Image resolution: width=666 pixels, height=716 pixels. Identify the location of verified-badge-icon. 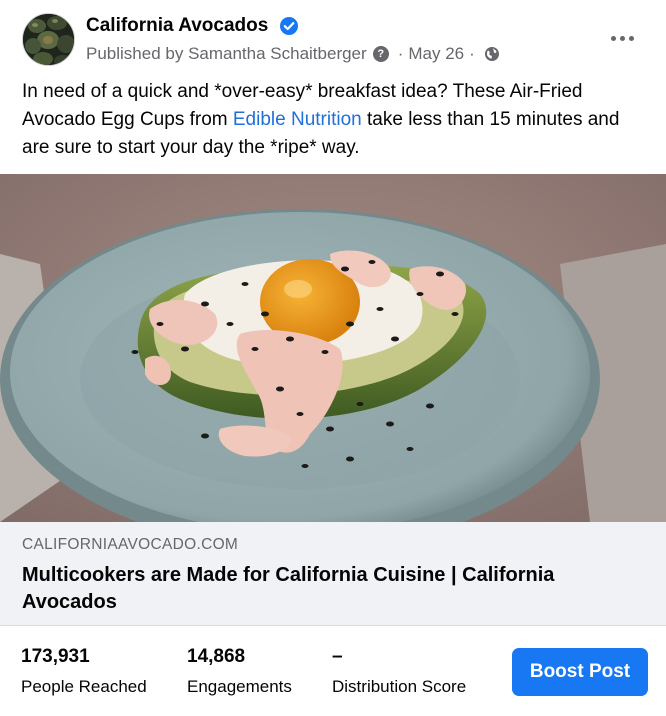
(289, 26).